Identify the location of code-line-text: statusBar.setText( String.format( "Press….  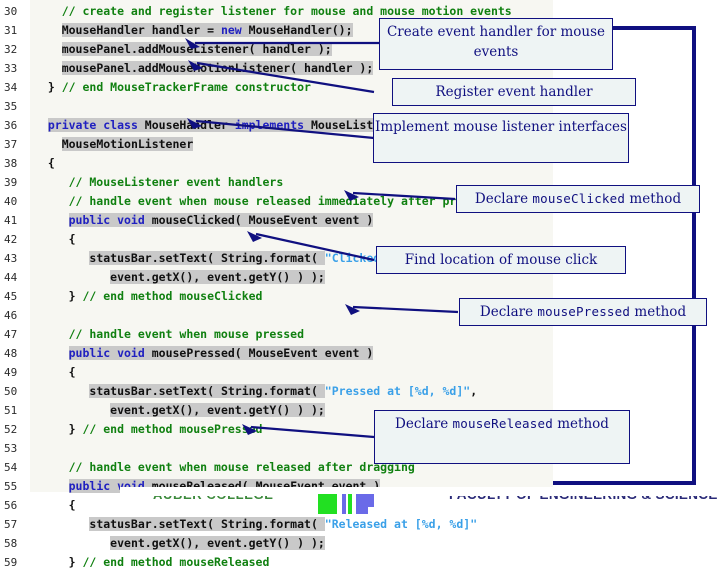
(255, 391).